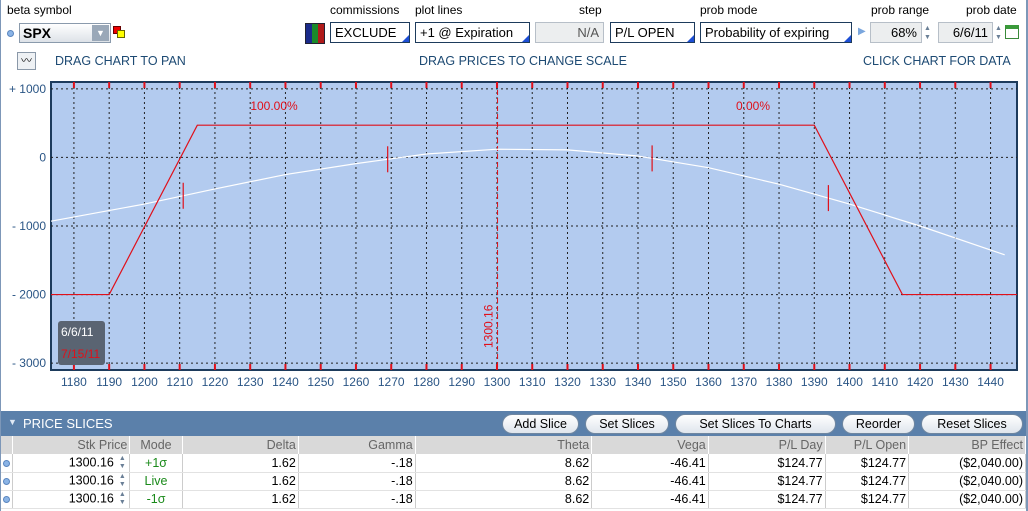  I want to click on legend-date-today: 6/6/11, so click(77, 332).